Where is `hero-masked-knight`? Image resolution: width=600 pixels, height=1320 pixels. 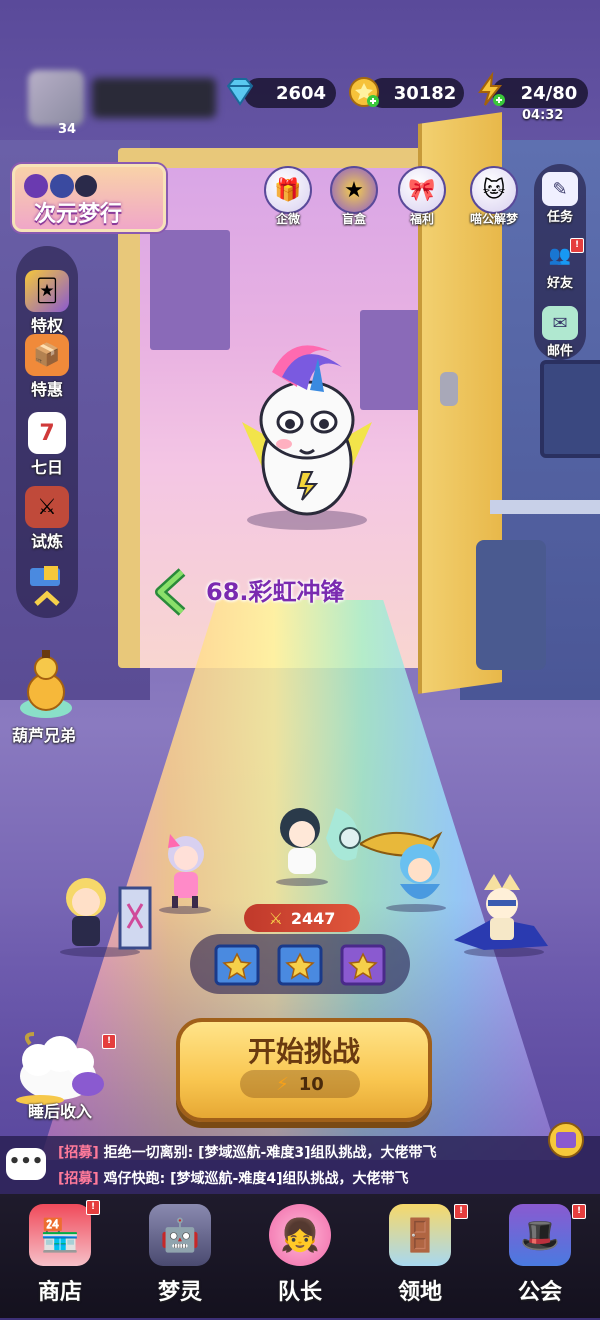 hero-masked-knight is located at coordinates (499, 915).